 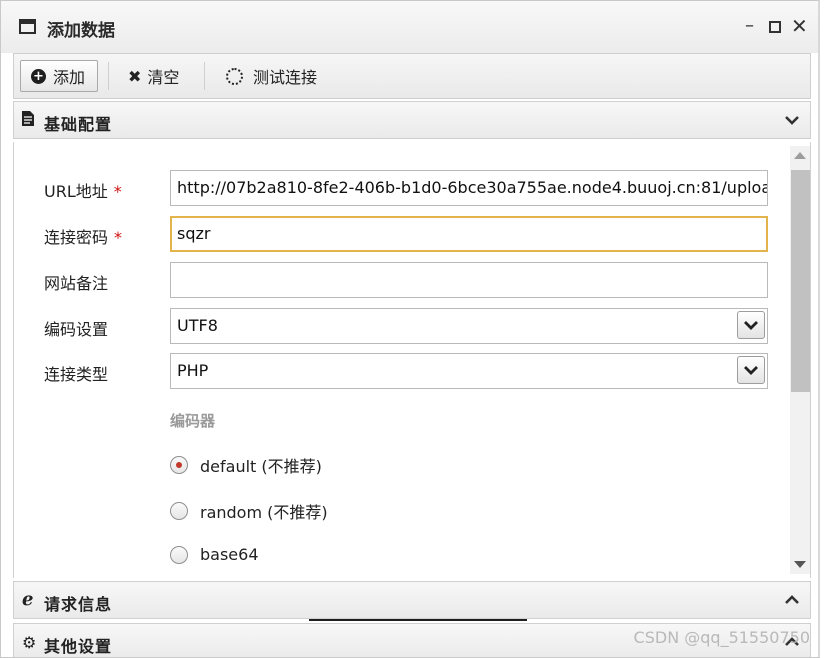 What do you see at coordinates (83, 237) in the screenshot?
I see `password-label: 连接密码 *` at bounding box center [83, 237].